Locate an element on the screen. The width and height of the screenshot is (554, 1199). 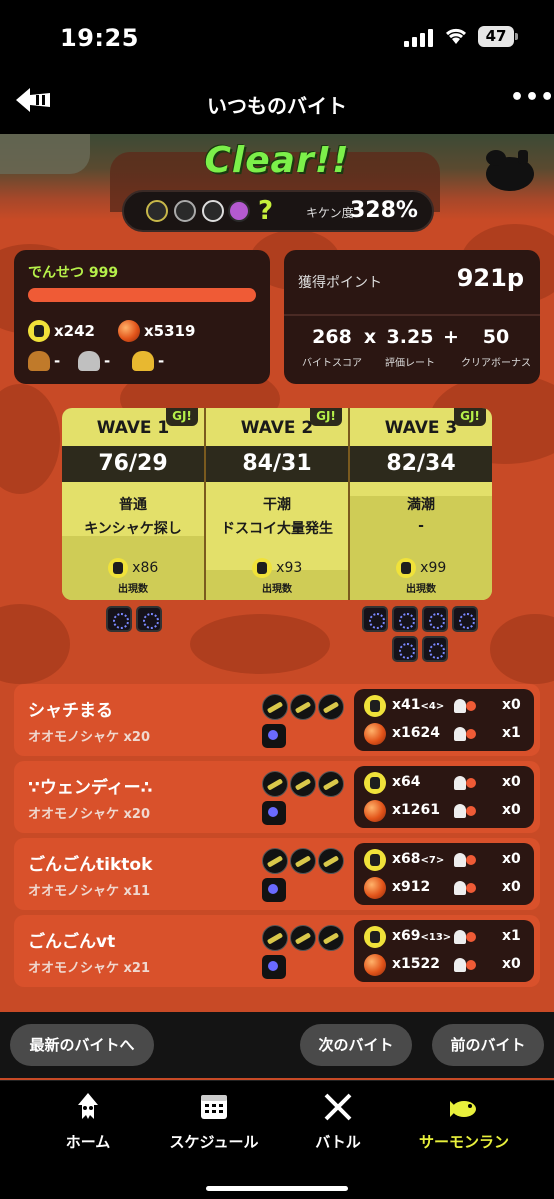
tab-label: ホーム is located at coordinates (88, 1142).